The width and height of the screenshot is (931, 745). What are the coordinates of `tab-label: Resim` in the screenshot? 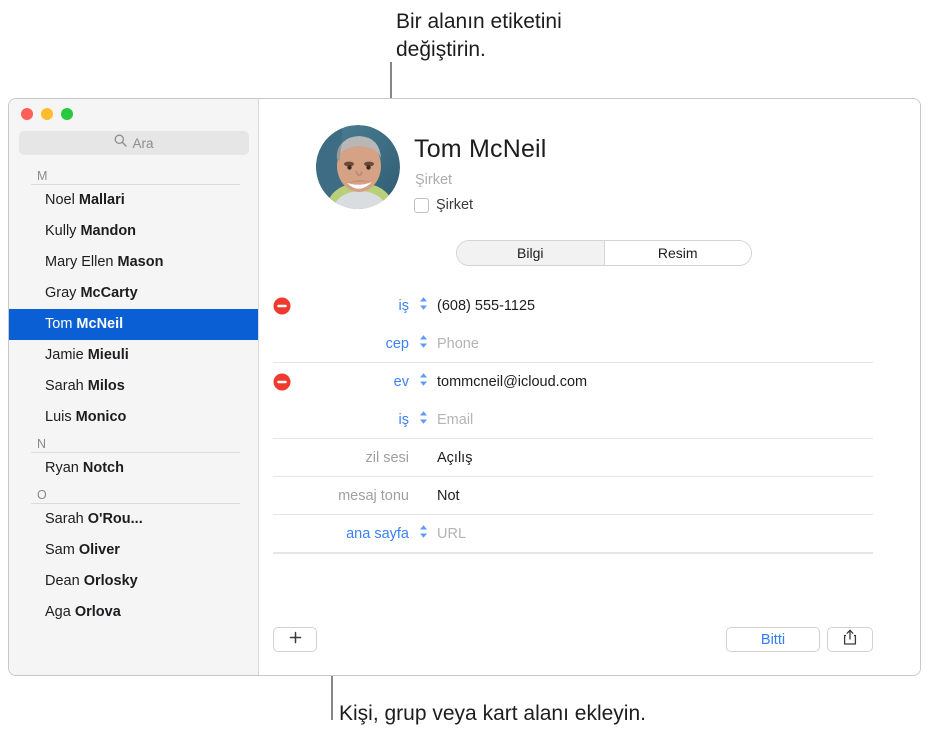 It's located at (677, 253).